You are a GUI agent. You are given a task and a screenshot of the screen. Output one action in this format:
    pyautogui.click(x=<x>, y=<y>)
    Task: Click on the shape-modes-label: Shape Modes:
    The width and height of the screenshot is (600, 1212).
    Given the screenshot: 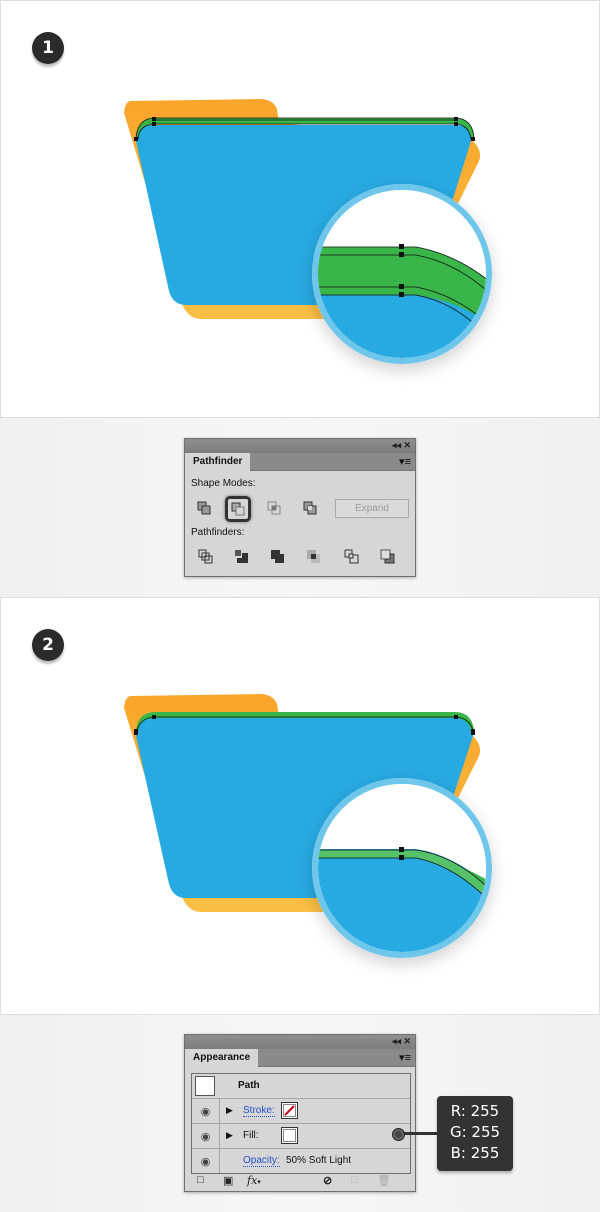 What is the action you would take?
    pyautogui.click(x=223, y=483)
    